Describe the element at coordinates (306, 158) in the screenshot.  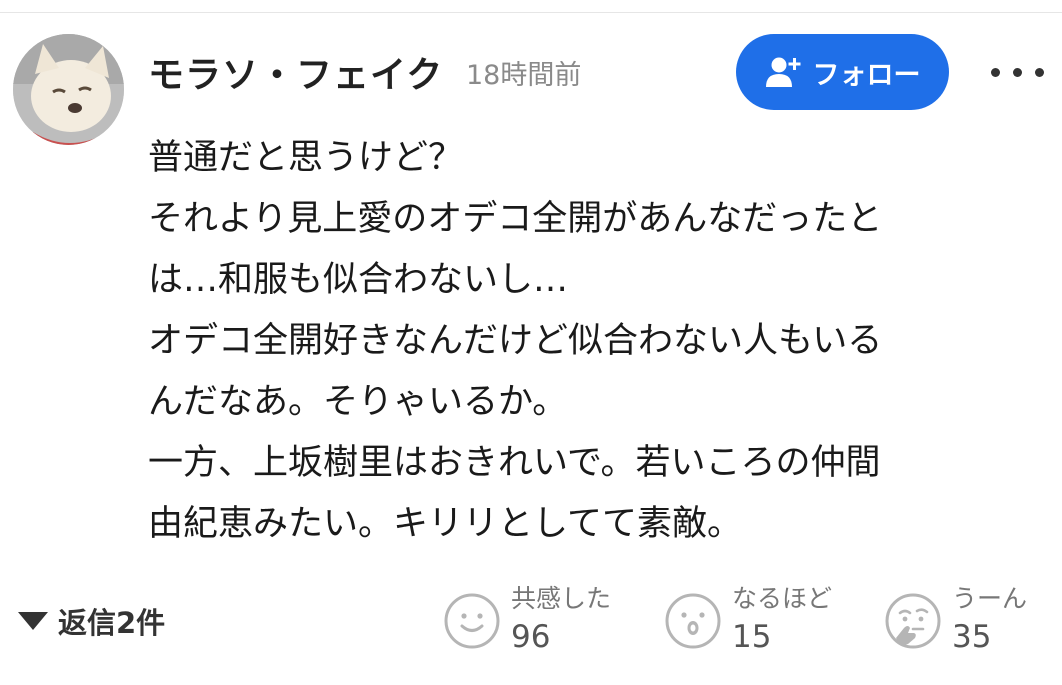
I see `comment-line: 普通だと思うけど？` at that location.